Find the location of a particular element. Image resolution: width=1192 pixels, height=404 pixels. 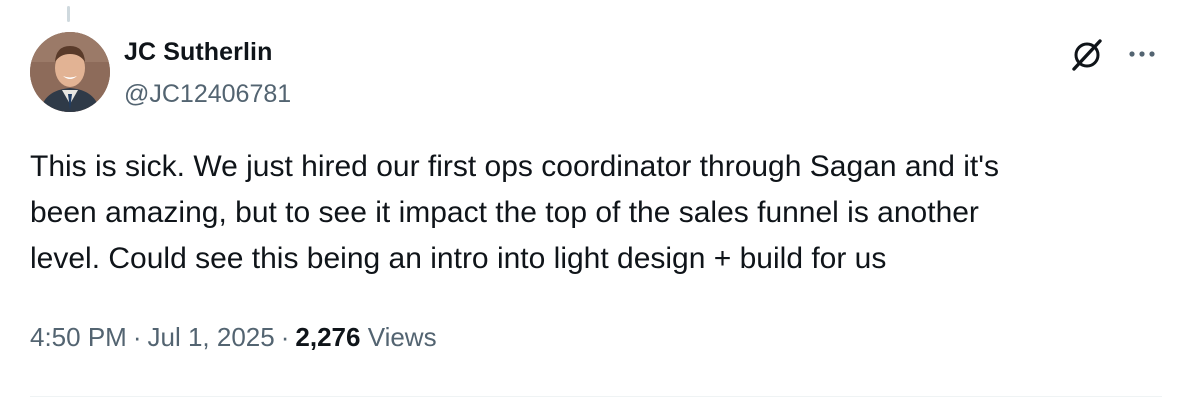

author-handle: @JC12406781 is located at coordinates (207, 94).